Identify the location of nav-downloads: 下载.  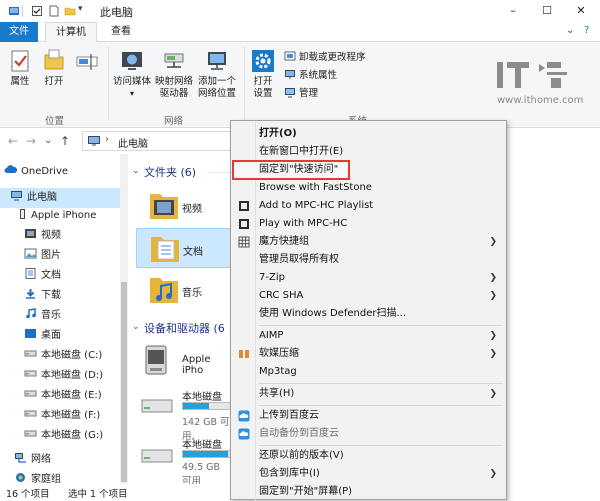
(42, 296).